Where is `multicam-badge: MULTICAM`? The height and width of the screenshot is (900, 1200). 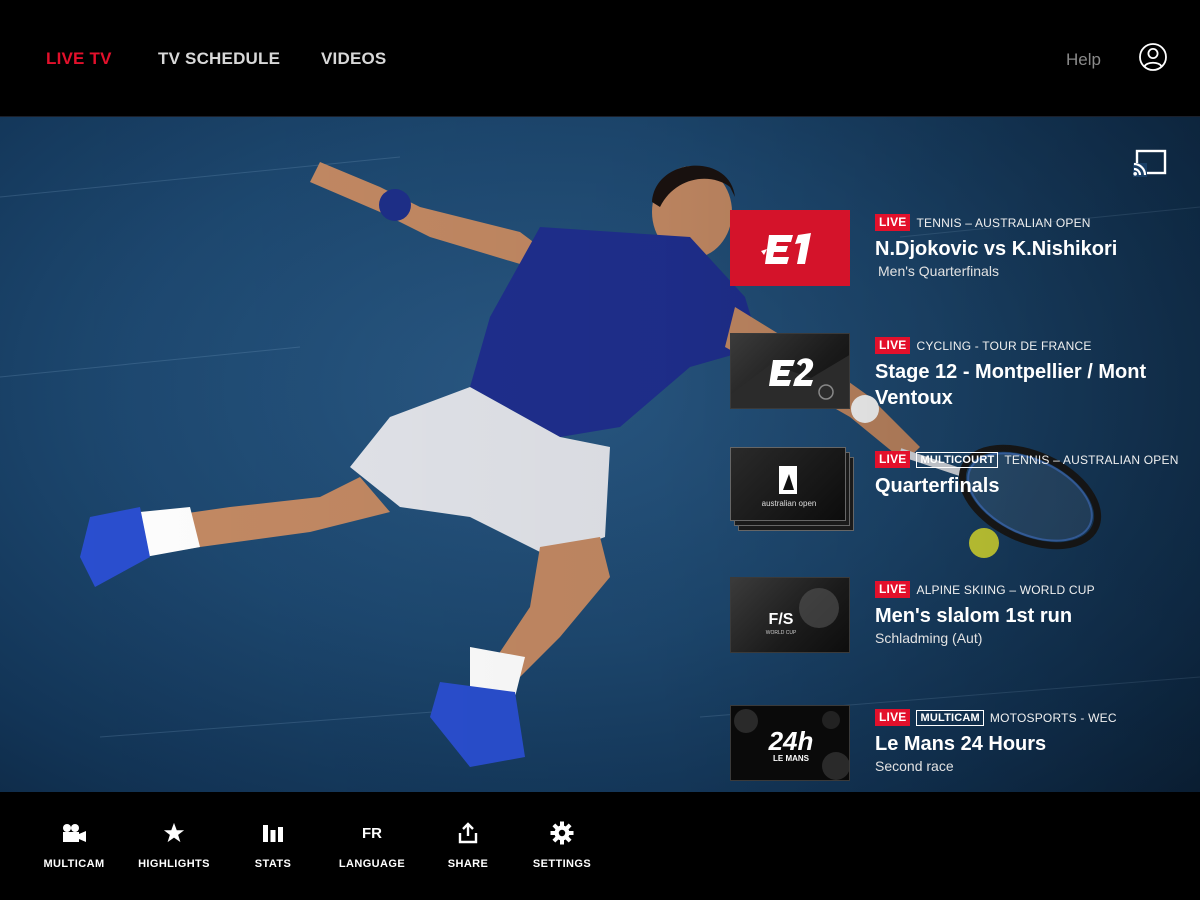
multicam-badge: MULTICAM is located at coordinates (950, 717).